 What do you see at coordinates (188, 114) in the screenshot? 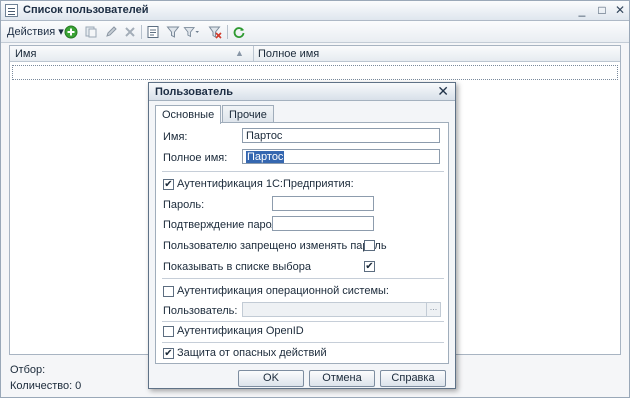
I see `tab-main: Основные` at bounding box center [188, 114].